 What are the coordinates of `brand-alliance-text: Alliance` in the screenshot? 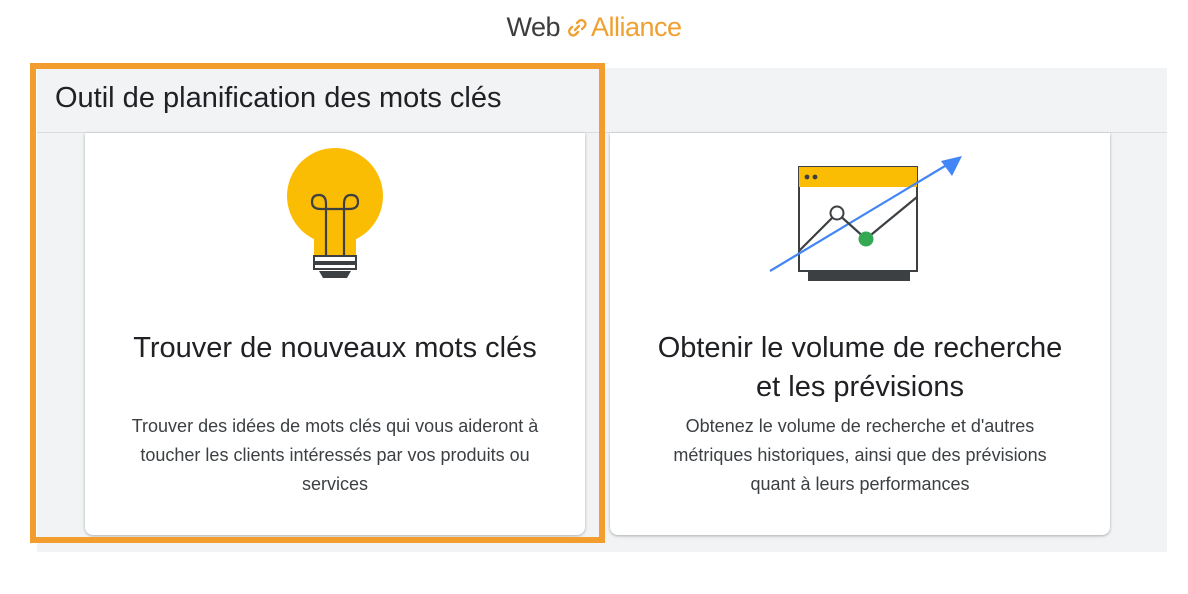 It's located at (636, 27).